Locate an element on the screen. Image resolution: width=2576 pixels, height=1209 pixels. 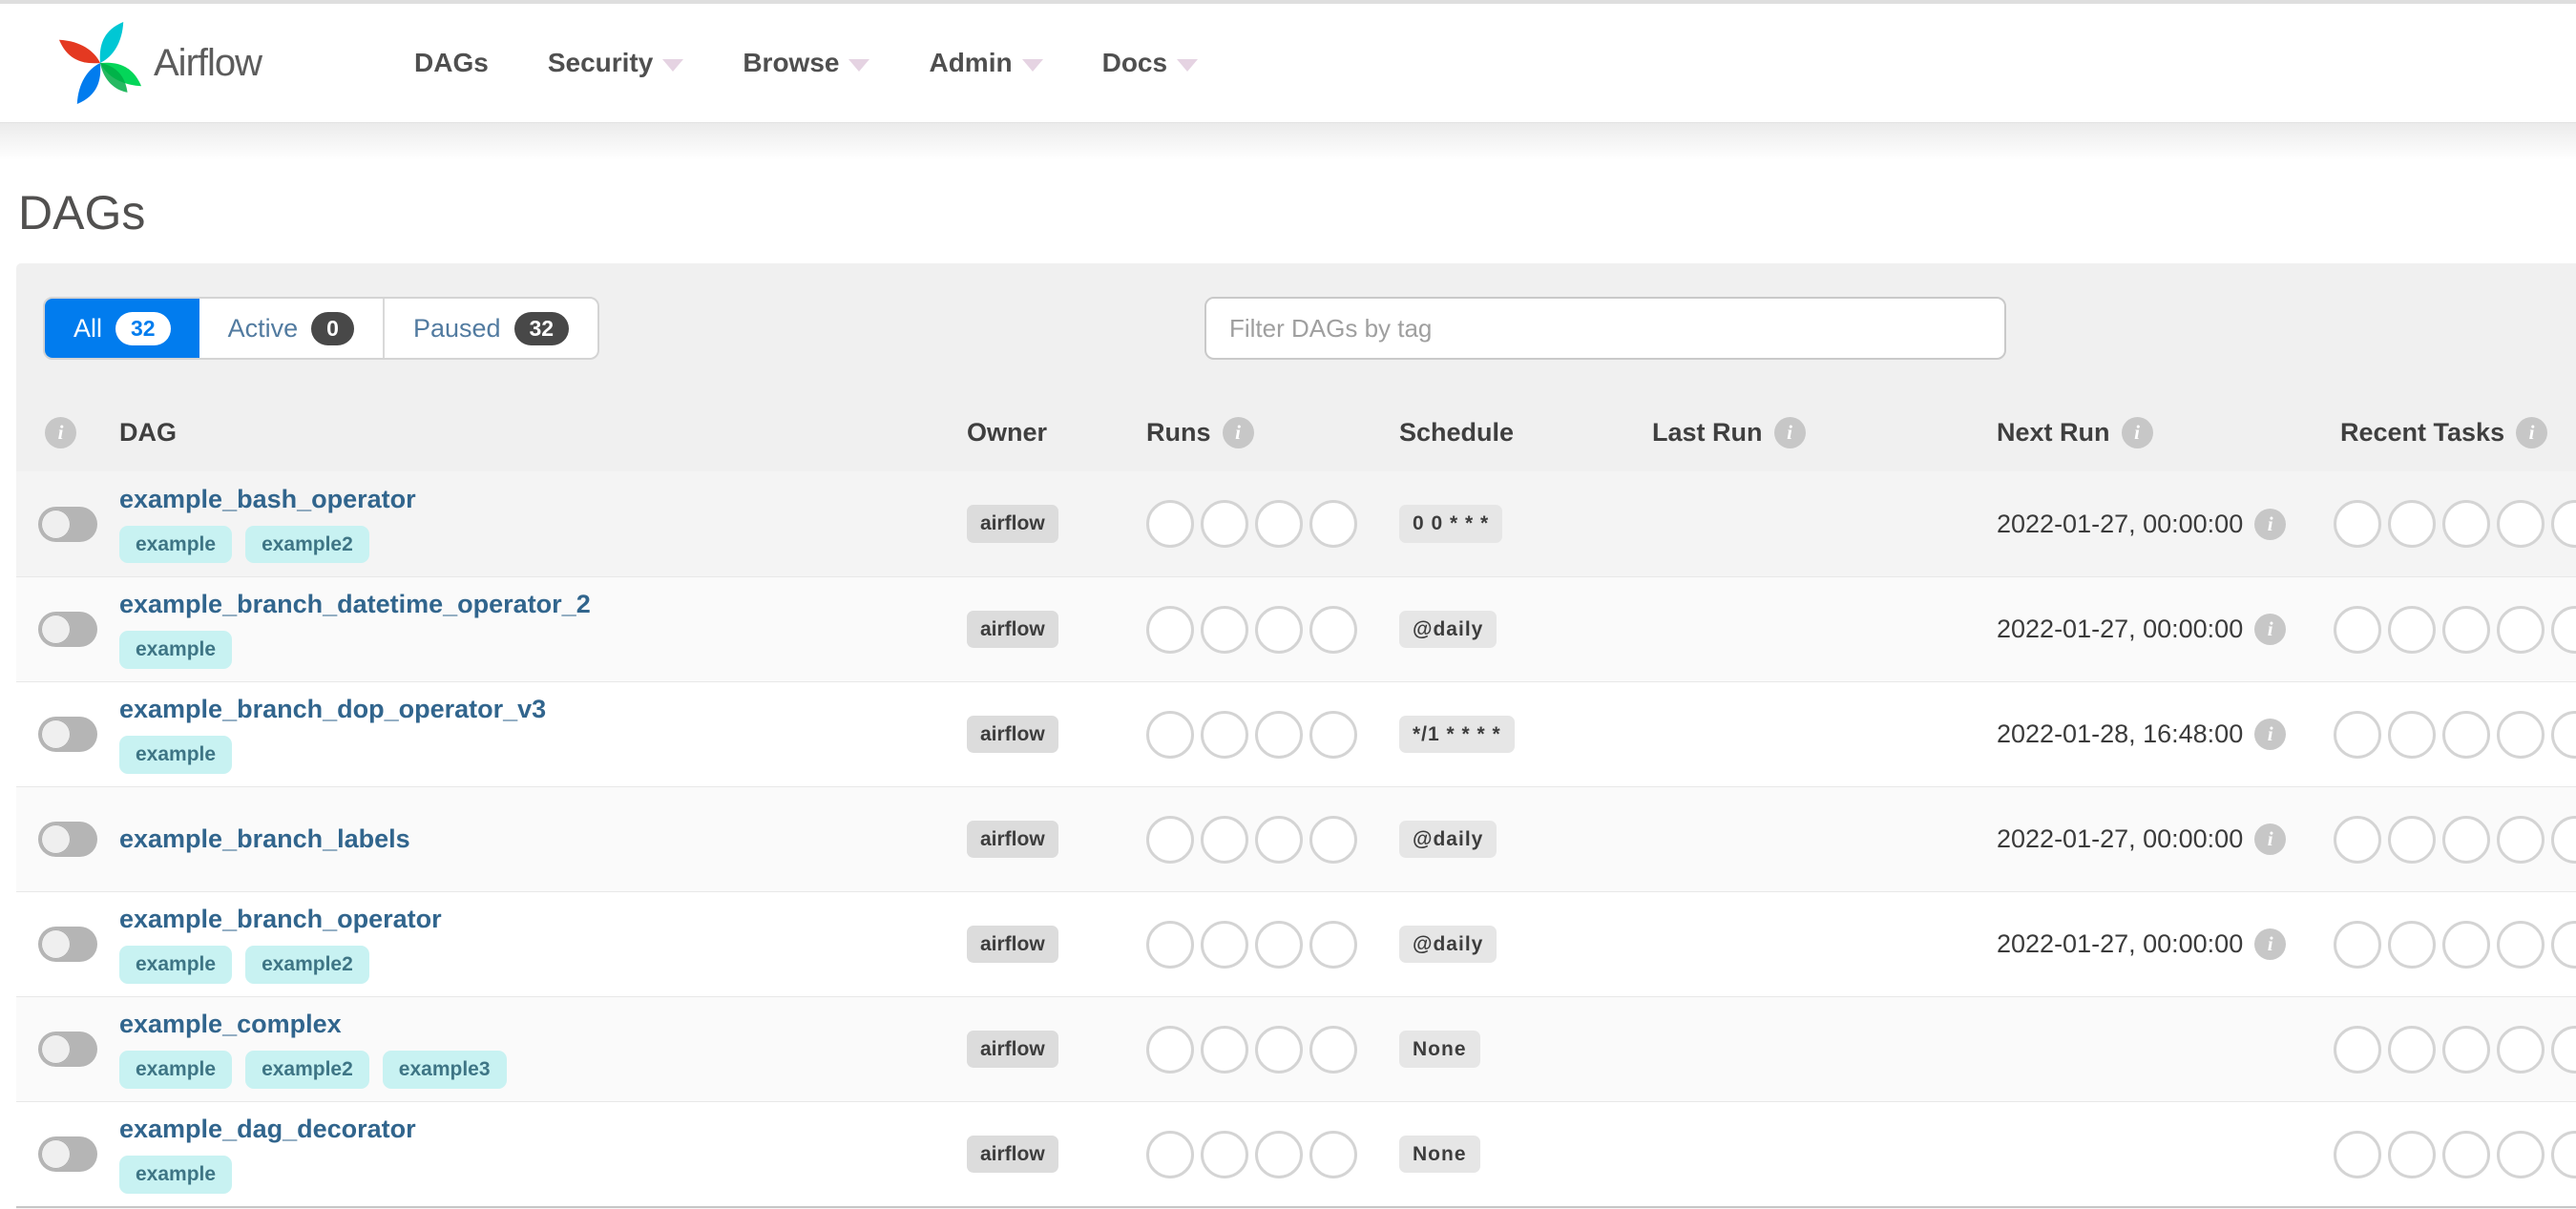
dag-tag-pill: example3 is located at coordinates (444, 1070).